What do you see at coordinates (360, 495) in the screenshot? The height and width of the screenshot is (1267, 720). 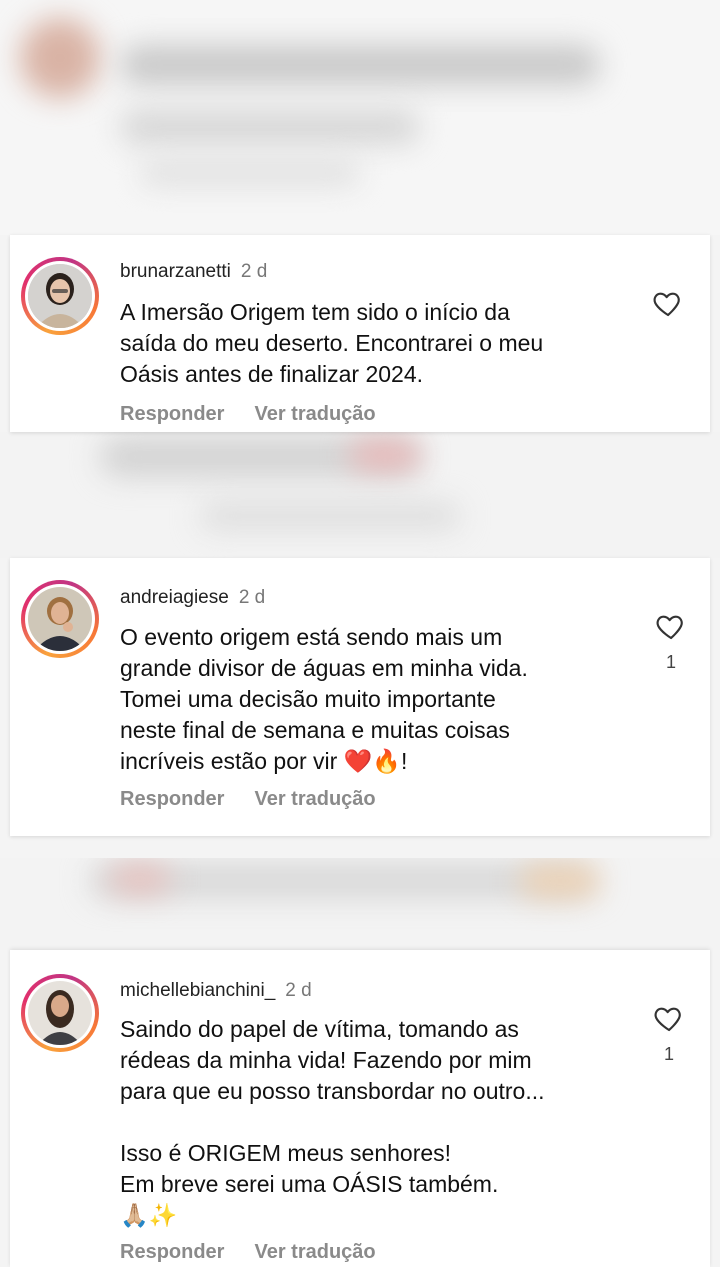 I see `blurred-comment-middle` at bounding box center [360, 495].